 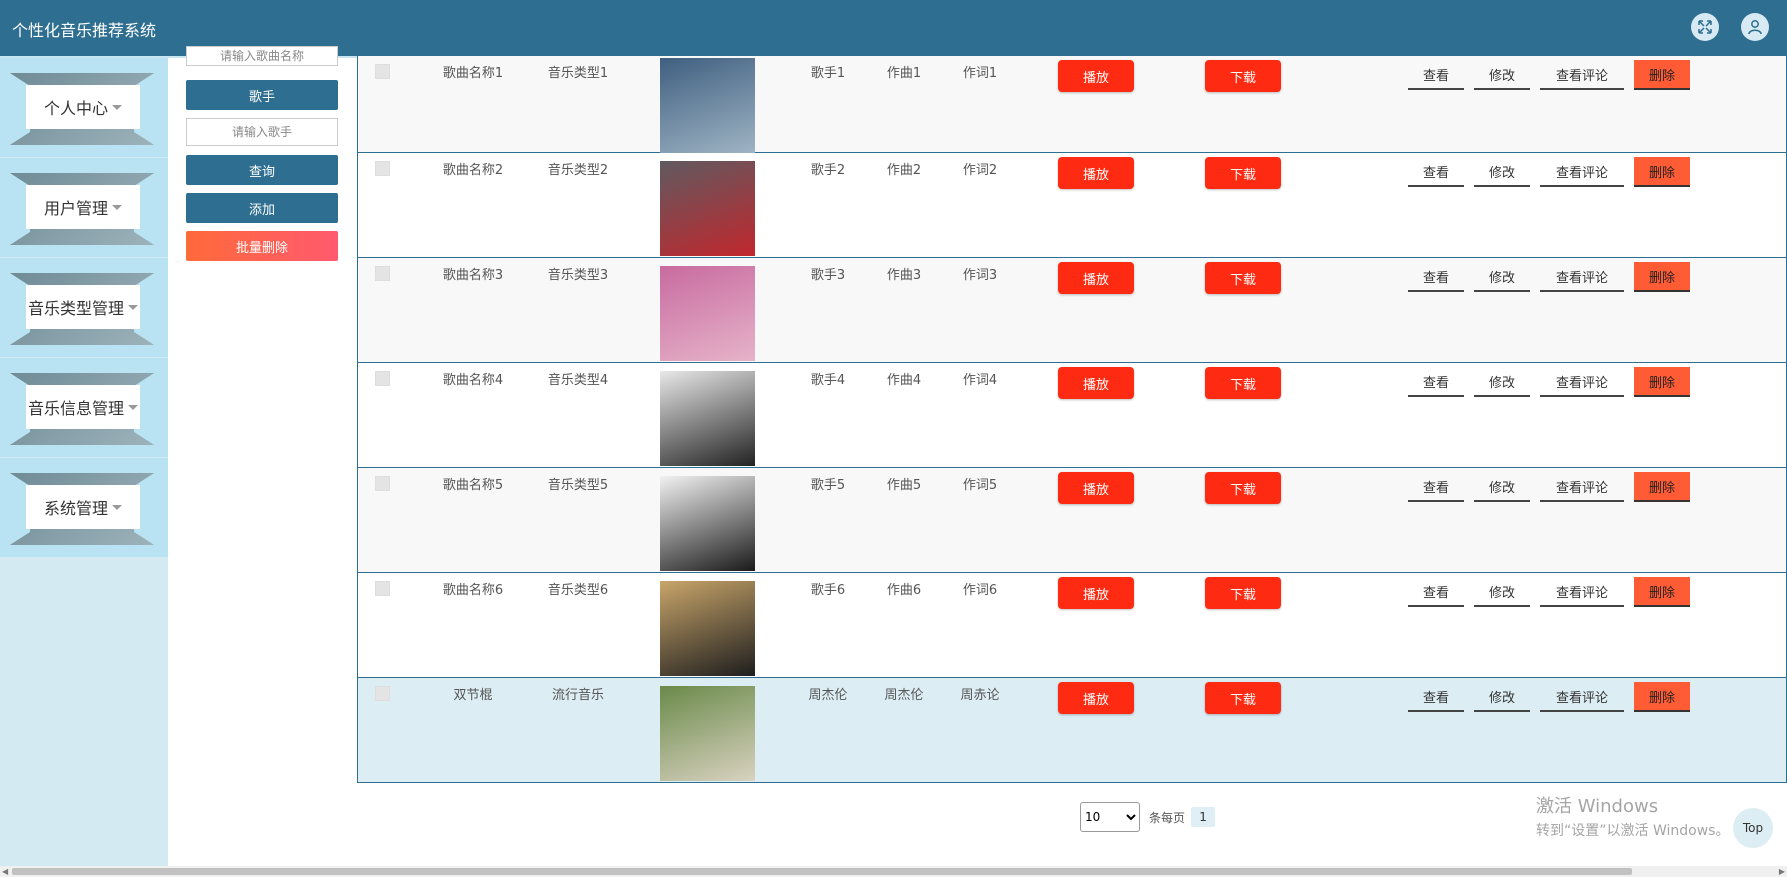 I want to click on sidebar-item-system-management: 系统管理, so click(x=84, y=507).